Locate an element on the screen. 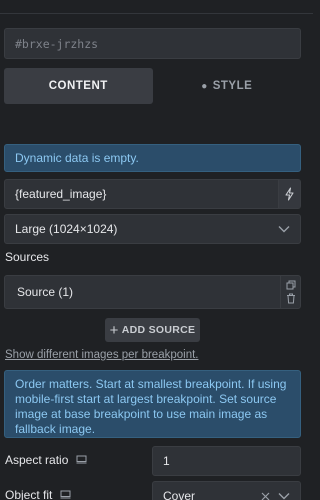  object-fit-label: Object fit is located at coordinates (38, 494).